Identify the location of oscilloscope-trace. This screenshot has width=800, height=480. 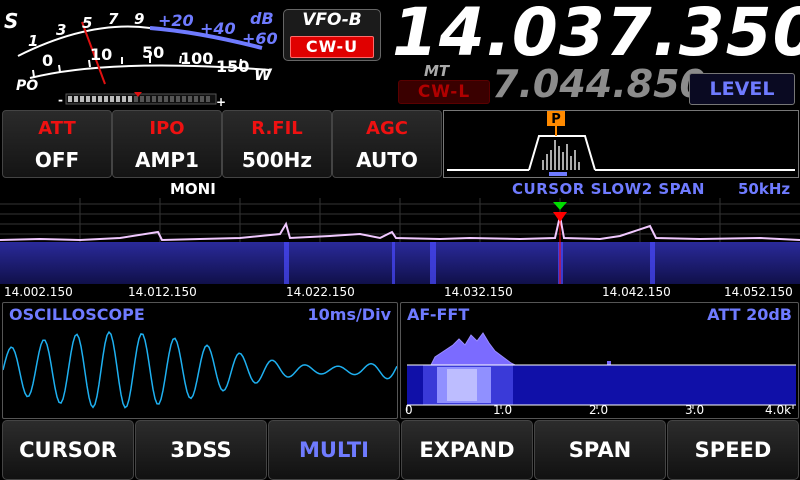
(200, 369).